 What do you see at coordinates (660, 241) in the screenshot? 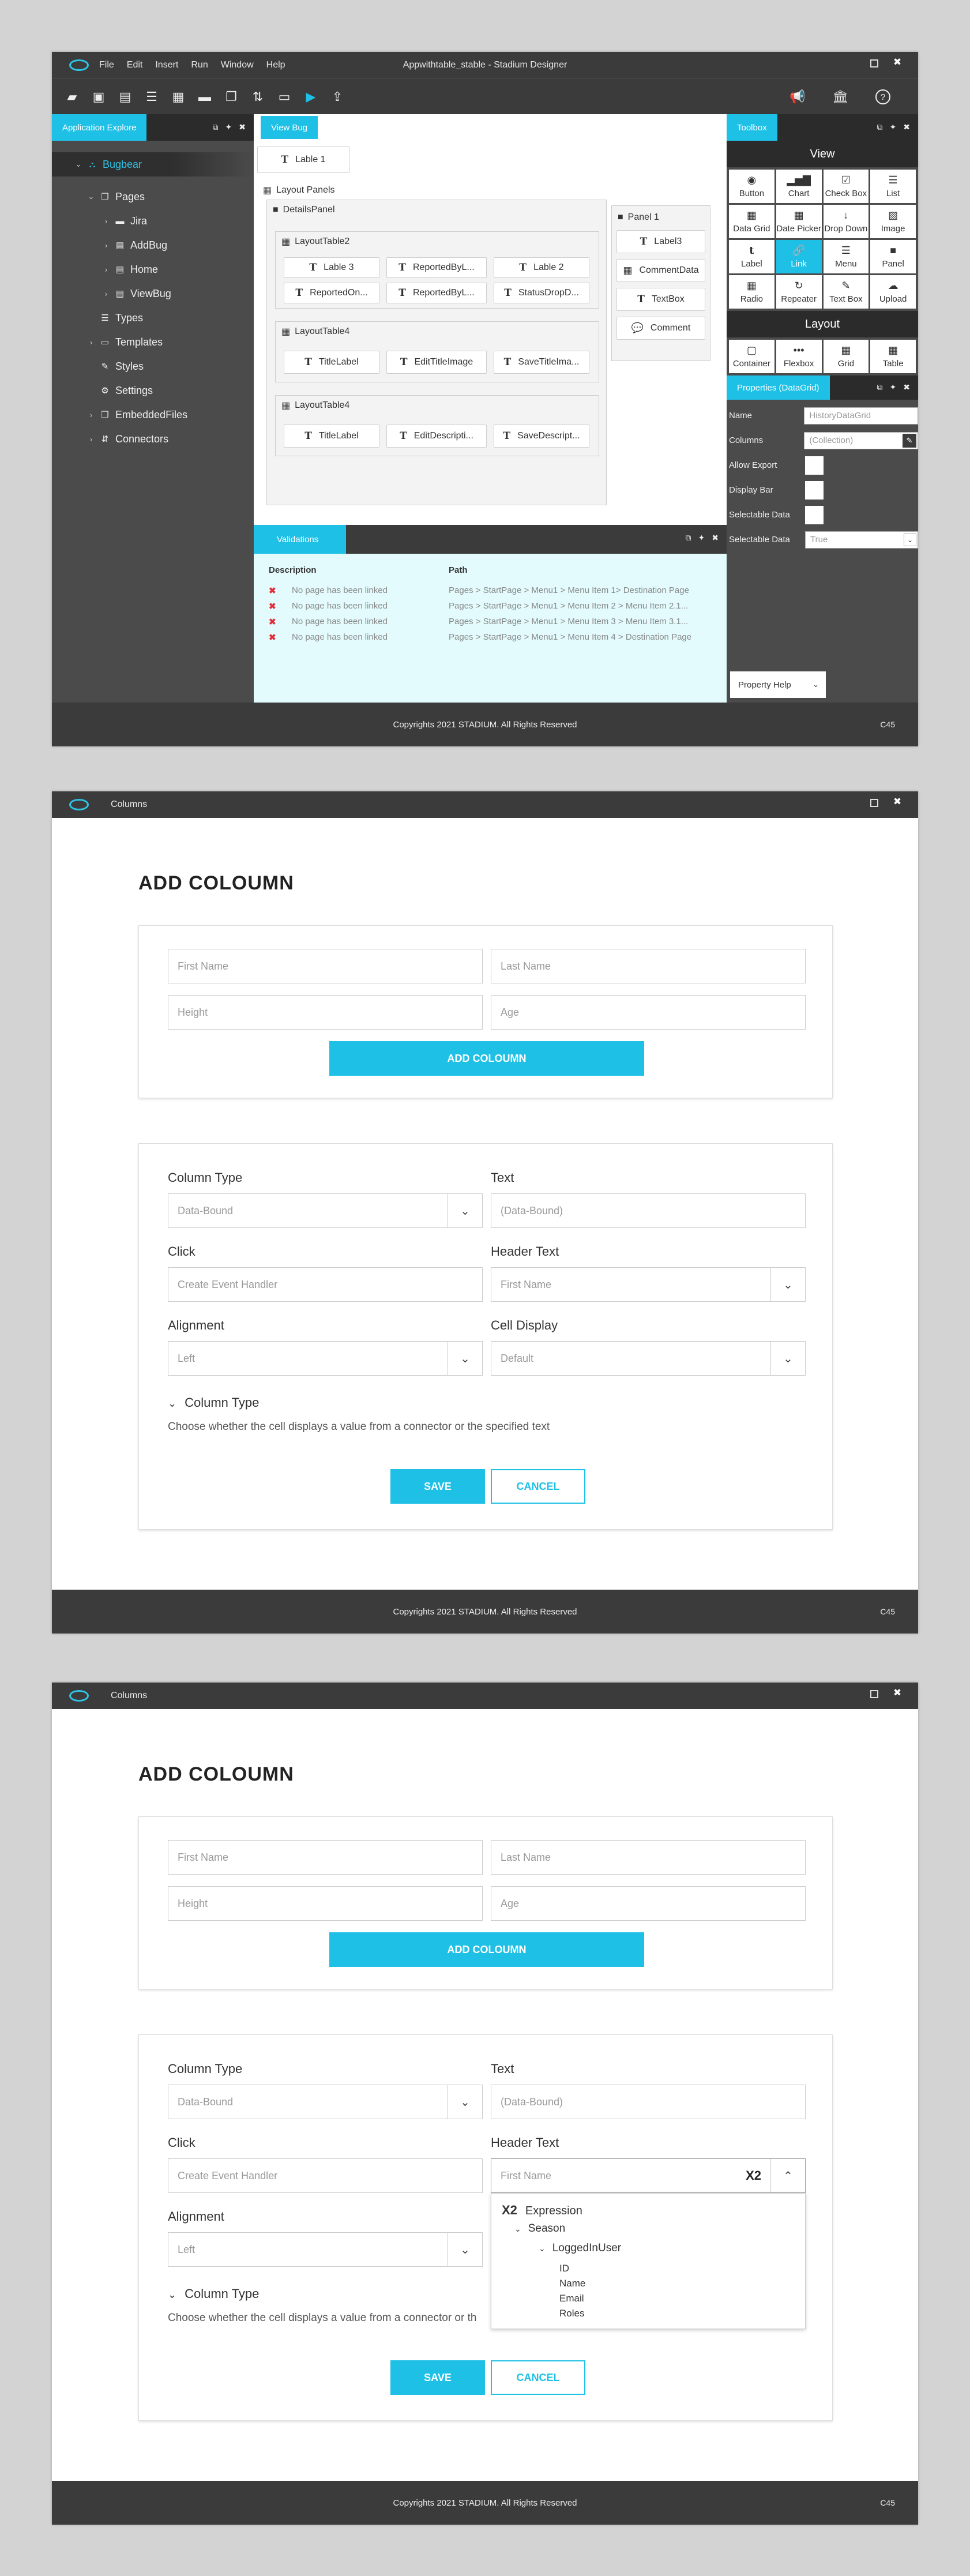
I see `label3-control: T Label3` at bounding box center [660, 241].